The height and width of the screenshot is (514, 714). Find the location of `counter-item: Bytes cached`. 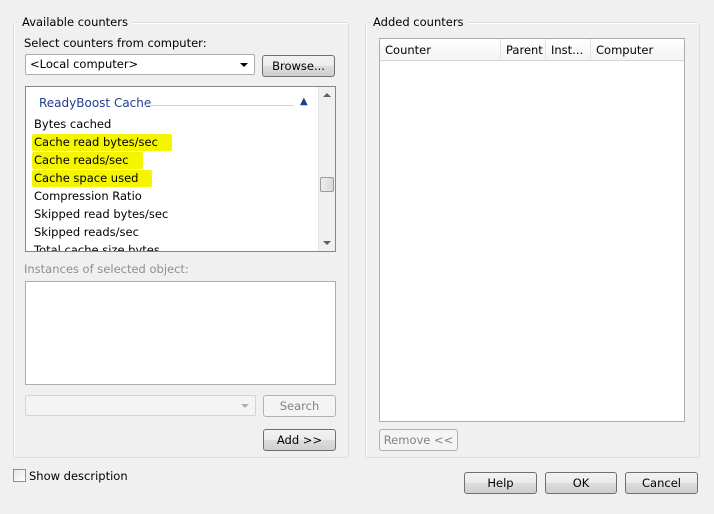

counter-item: Bytes cached is located at coordinates (72, 124).